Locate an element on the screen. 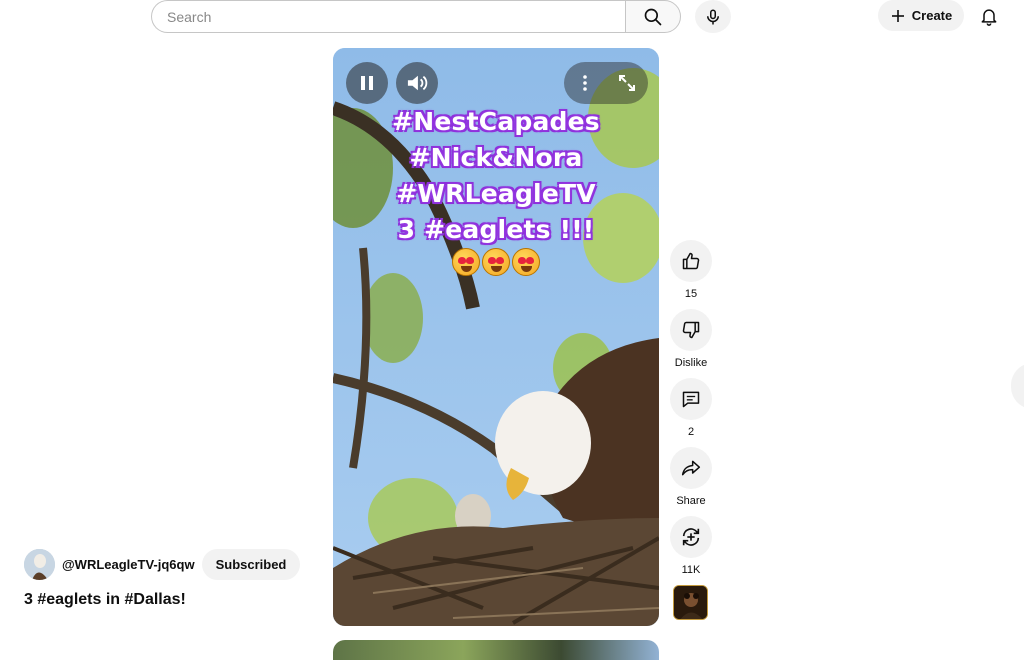 The height and width of the screenshot is (660, 1024). like-action: 15 is located at coordinates (691, 270).